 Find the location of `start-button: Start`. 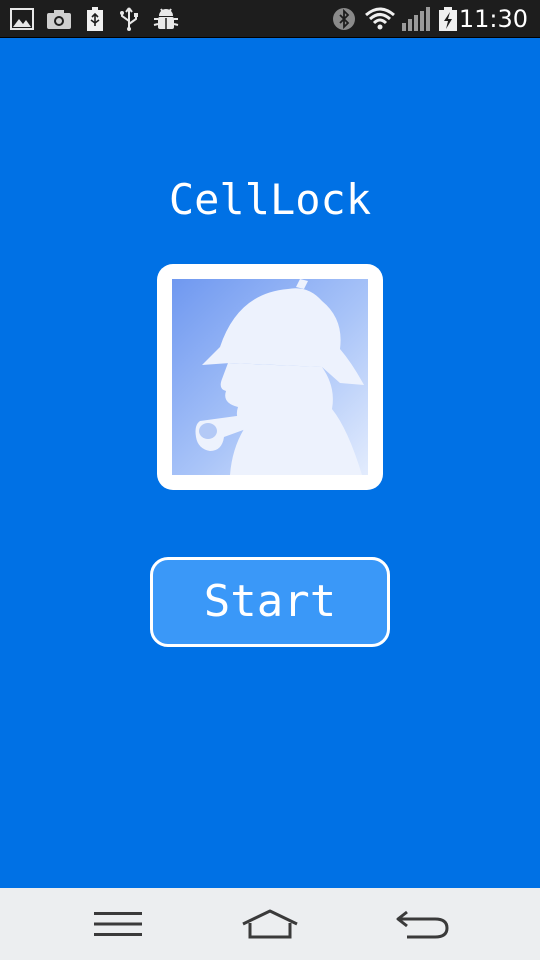

start-button: Start is located at coordinates (270, 602).